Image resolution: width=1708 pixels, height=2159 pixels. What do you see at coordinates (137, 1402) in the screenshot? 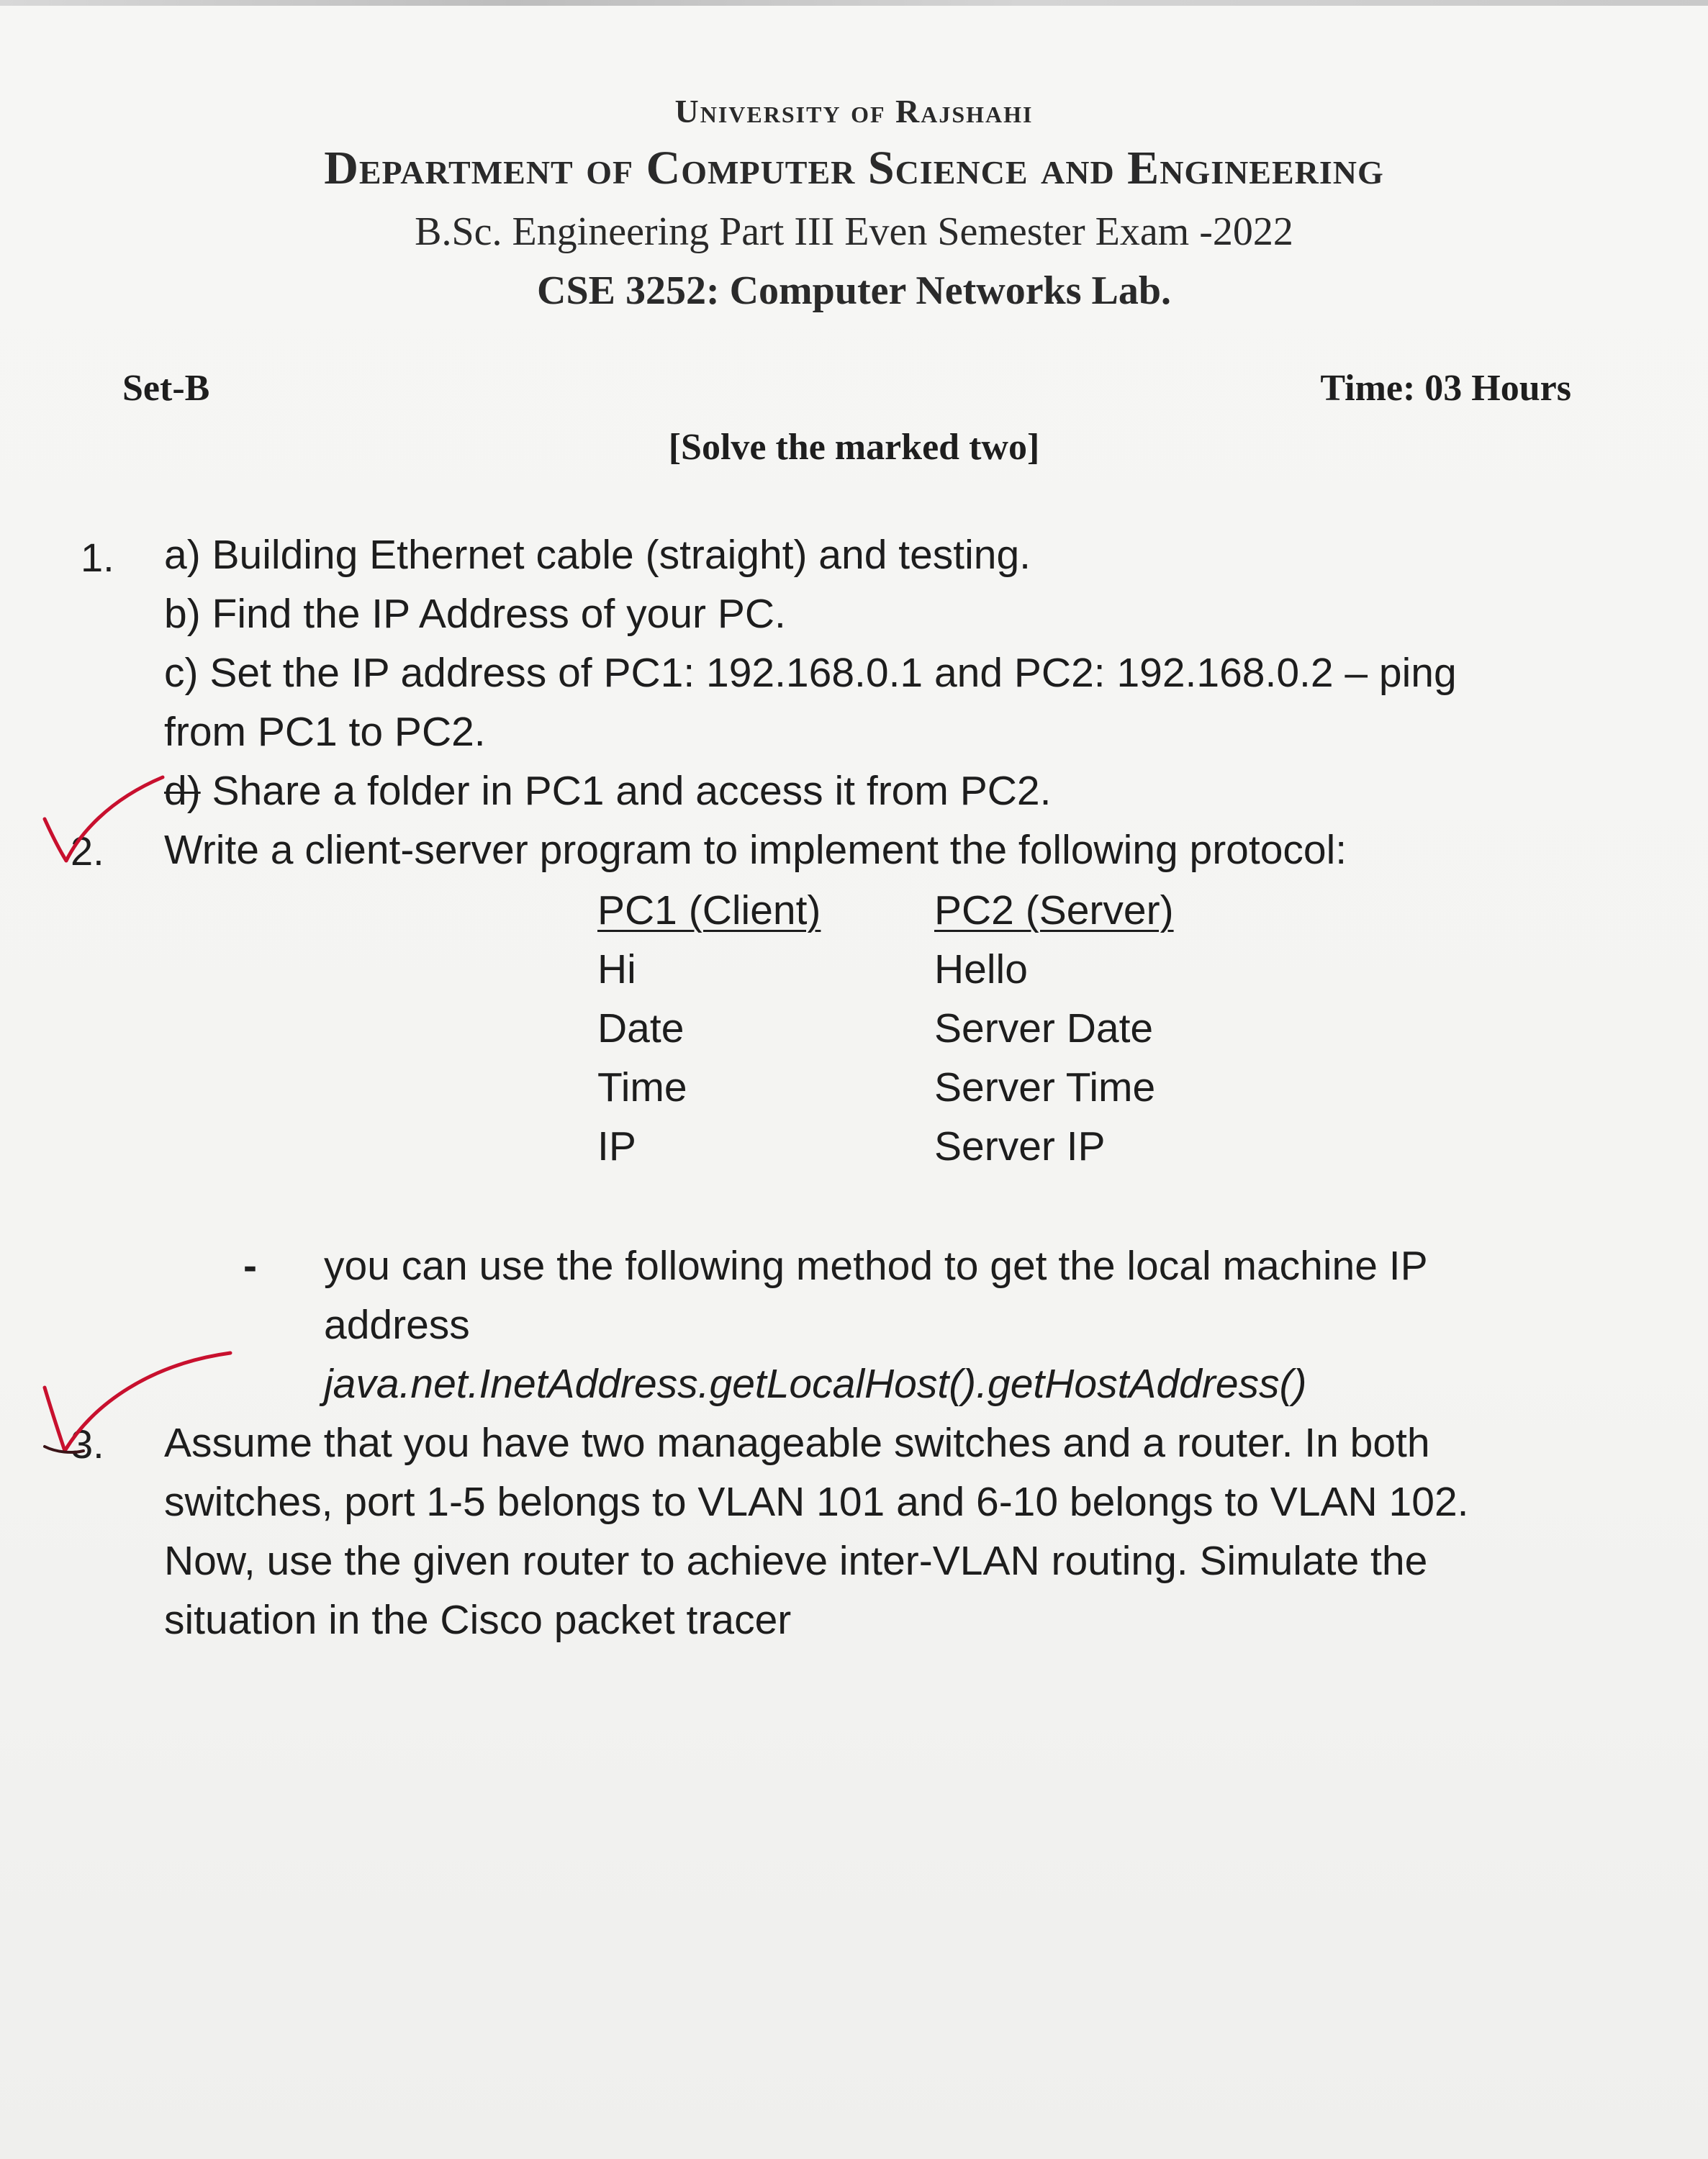
I see `tick-mark-q3` at bounding box center [137, 1402].